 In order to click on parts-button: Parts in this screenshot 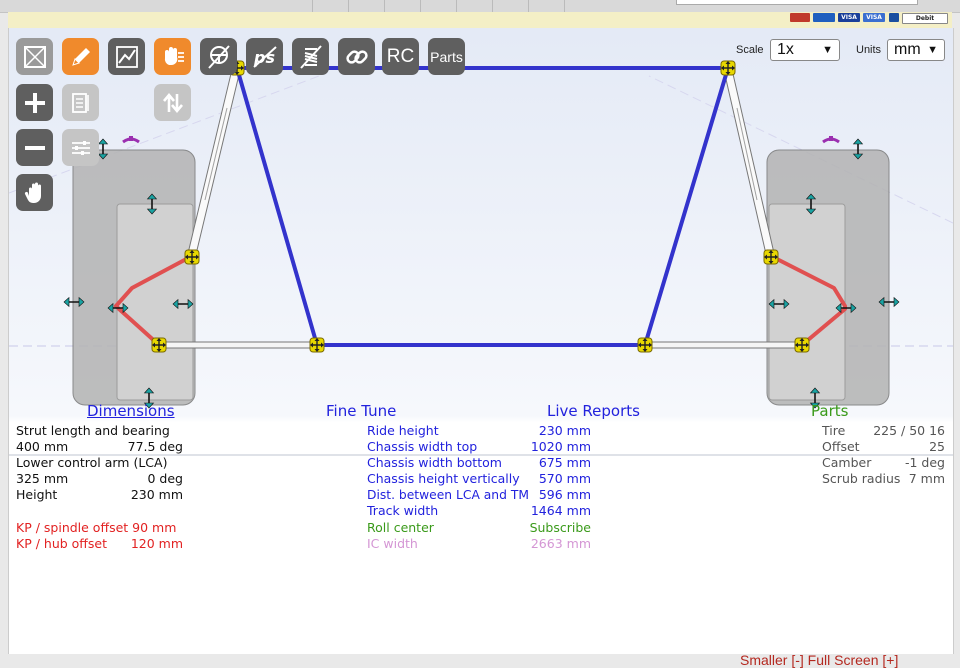, I will do `click(446, 56)`.